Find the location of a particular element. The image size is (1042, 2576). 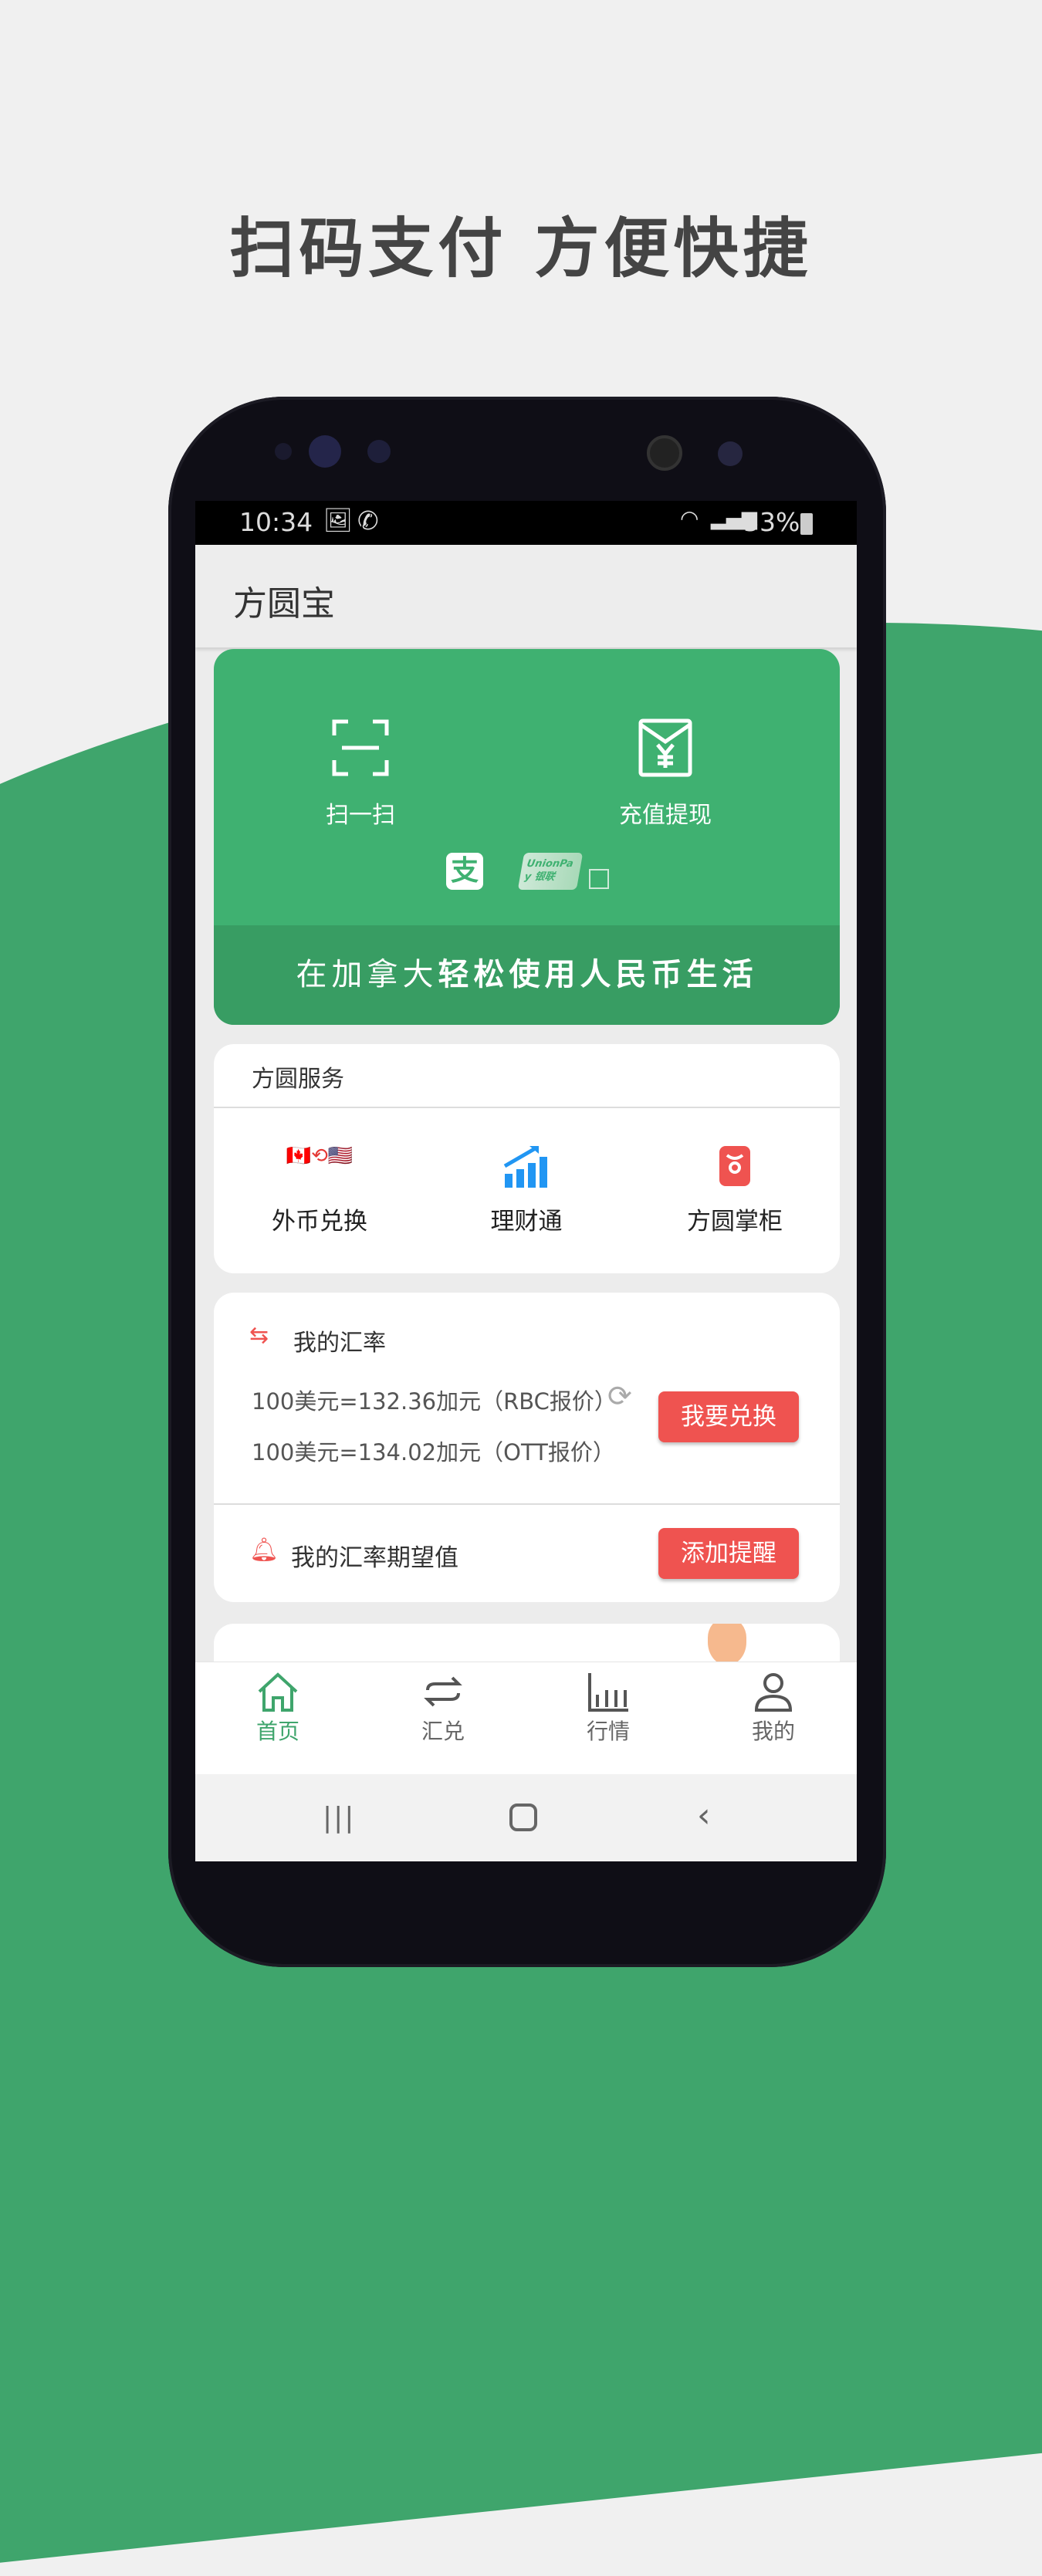

qr-code-icon is located at coordinates (599, 879).